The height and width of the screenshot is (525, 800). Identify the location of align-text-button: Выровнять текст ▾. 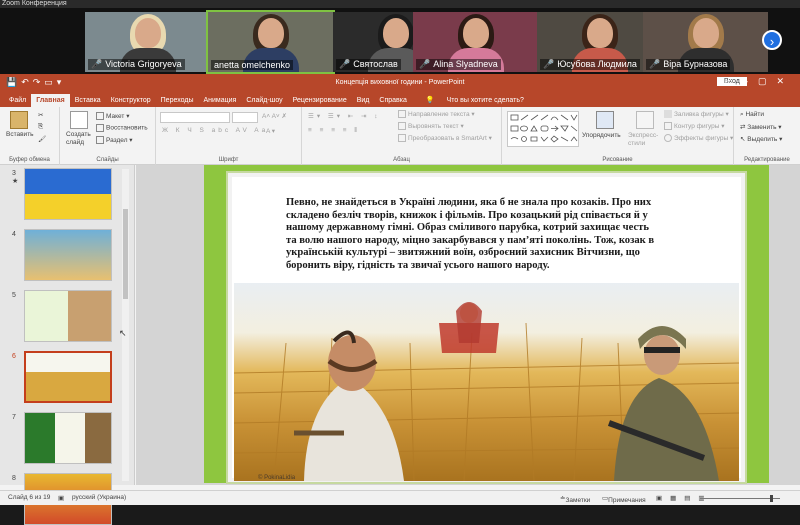
(431, 126).